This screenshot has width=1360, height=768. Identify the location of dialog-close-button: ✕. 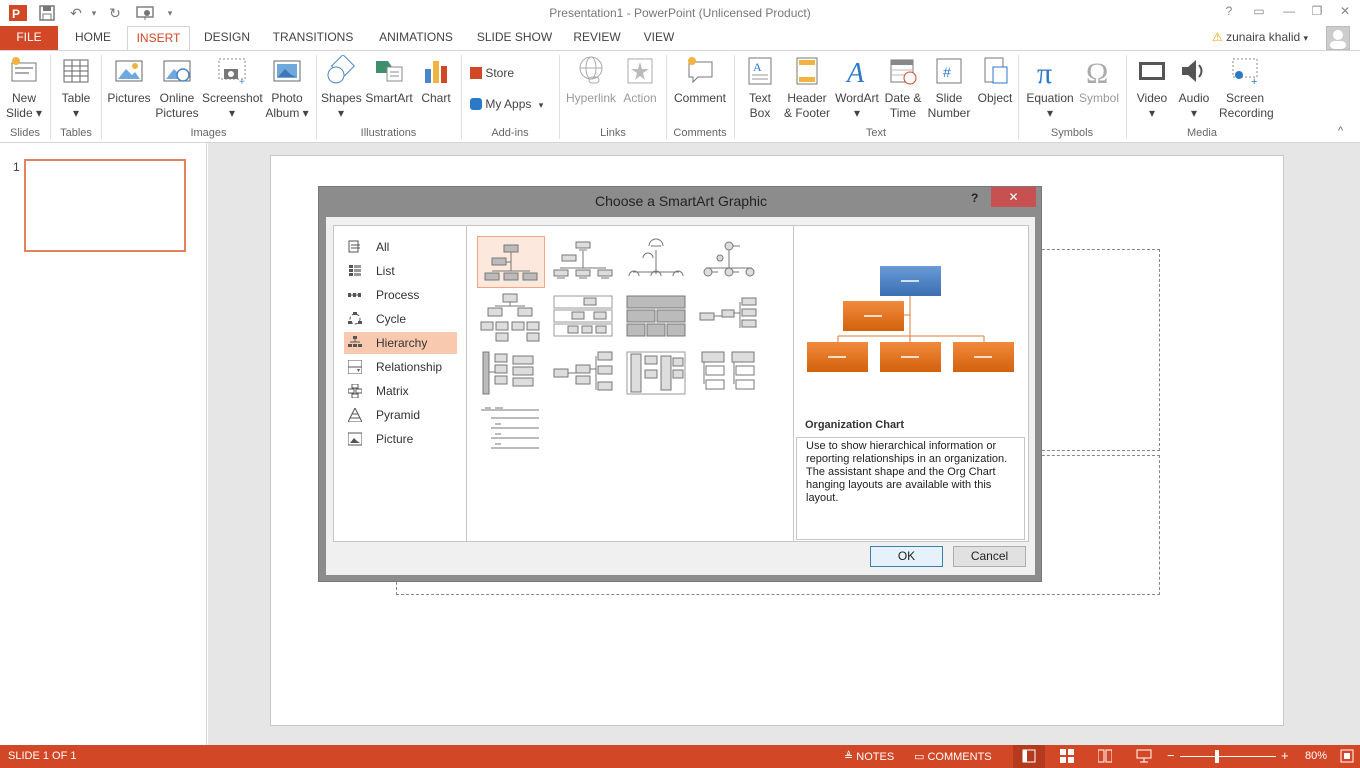
(1013, 197).